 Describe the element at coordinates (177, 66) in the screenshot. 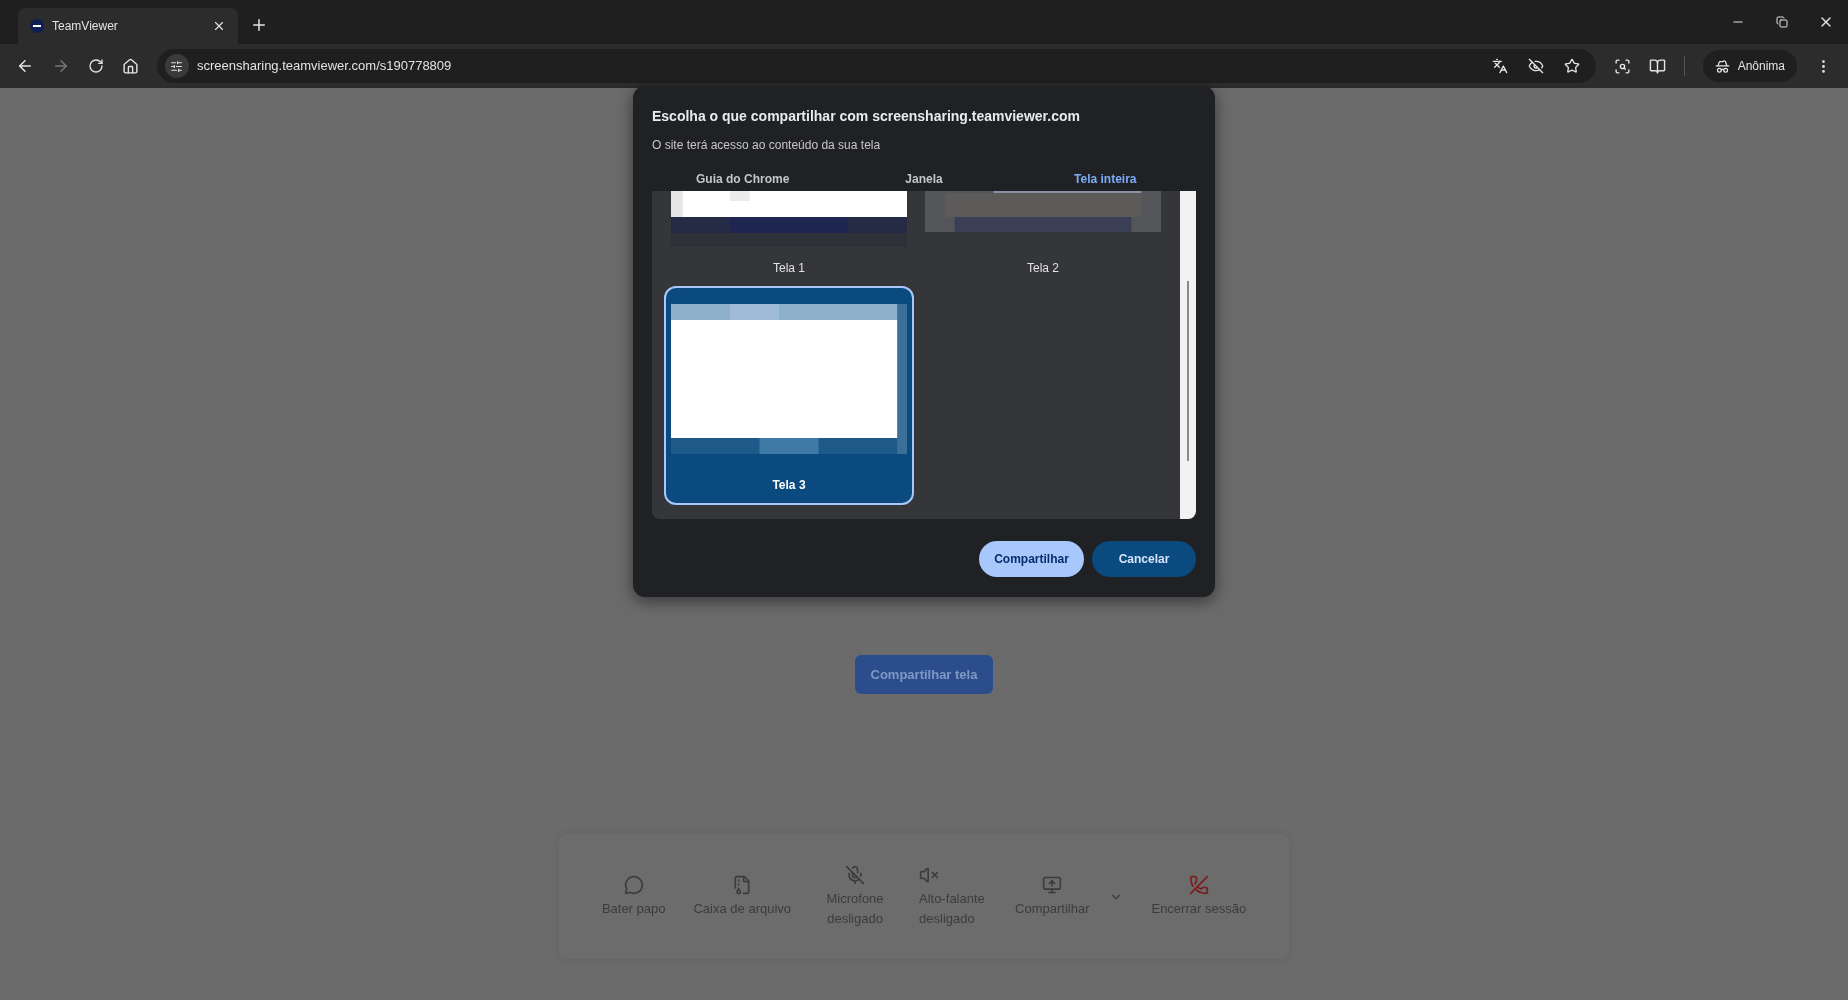

I see `site-info-icon` at that location.